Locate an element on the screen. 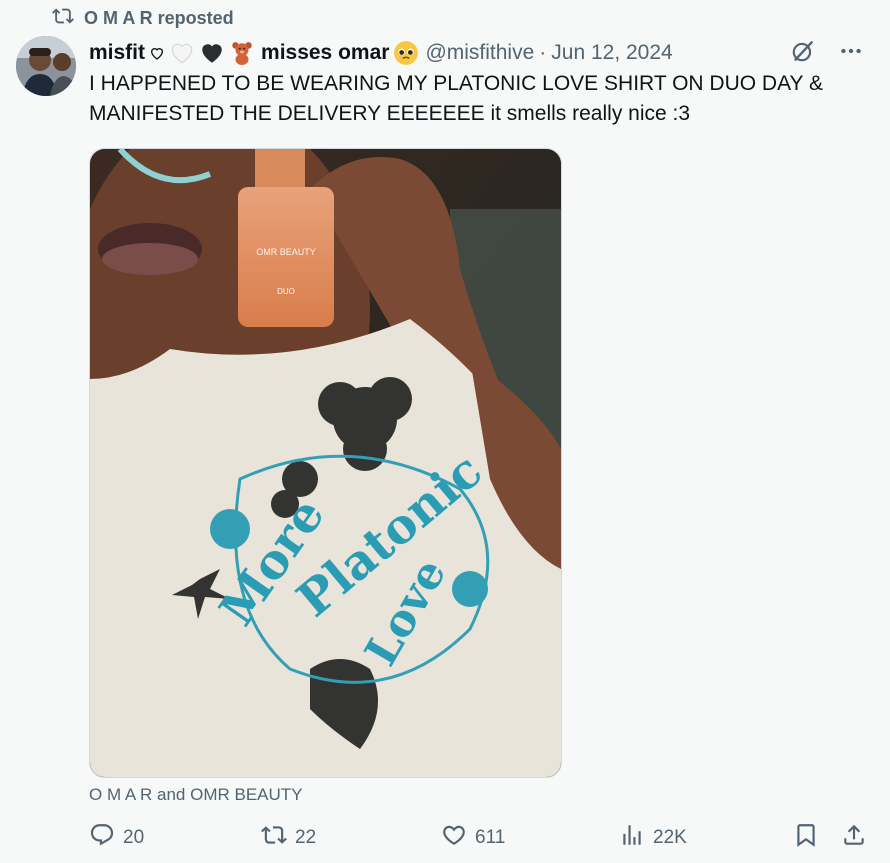 The height and width of the screenshot is (863, 890). analytics-icon is located at coordinates (632, 838).